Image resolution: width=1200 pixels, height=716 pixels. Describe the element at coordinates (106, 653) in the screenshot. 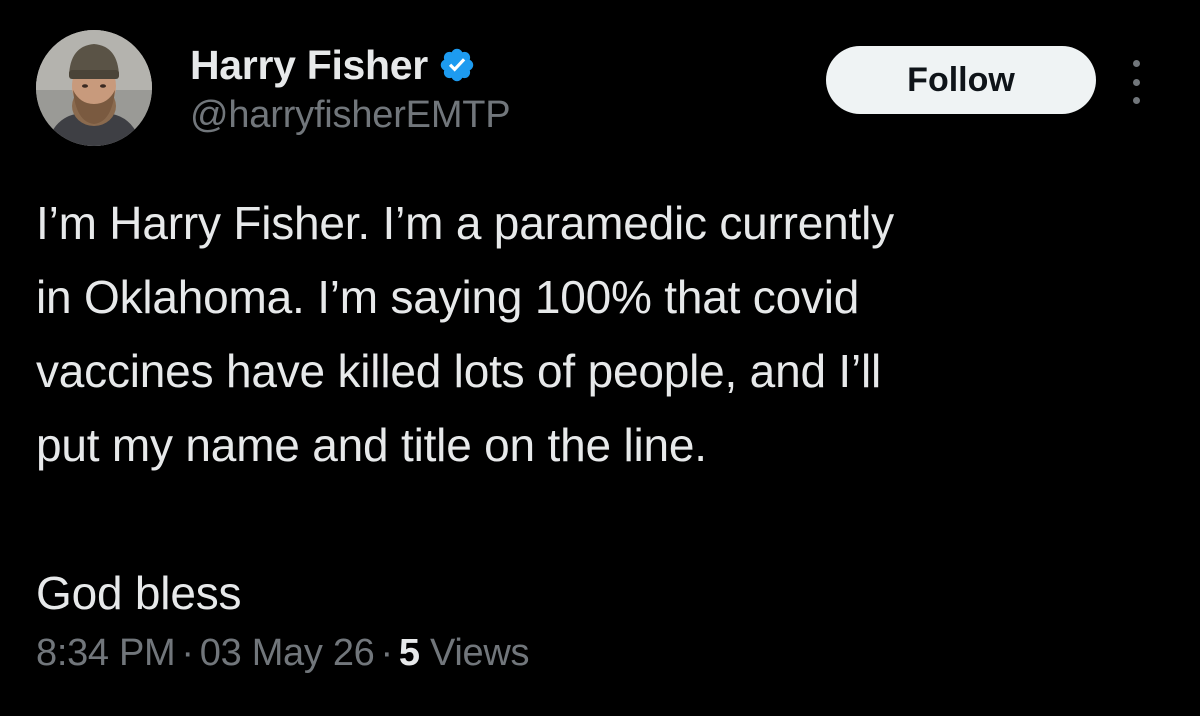

I see `tweet-time: 8:34 PM` at that location.